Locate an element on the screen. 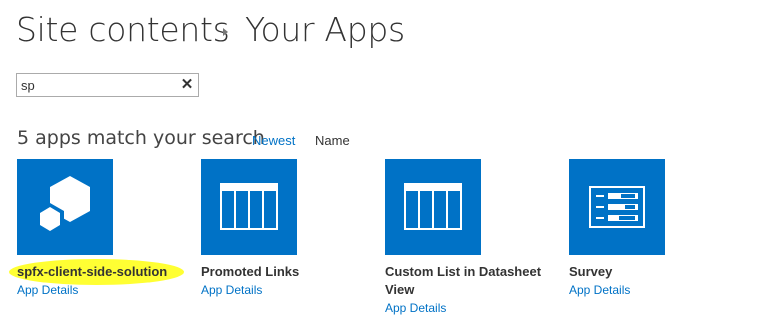 Image resolution: width=779 pixels, height=333 pixels. app-title: Custom List in Datasheet View is located at coordinates (470, 281).